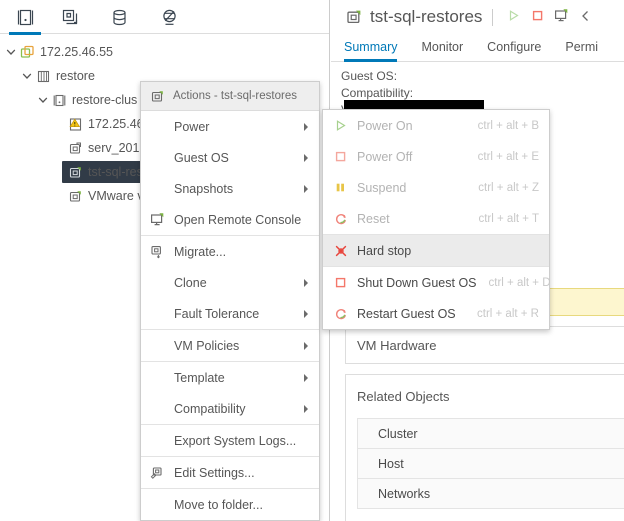 The width and height of the screenshot is (624, 521). Describe the element at coordinates (585, 17) in the screenshot. I see `more-actions-chevron` at that location.